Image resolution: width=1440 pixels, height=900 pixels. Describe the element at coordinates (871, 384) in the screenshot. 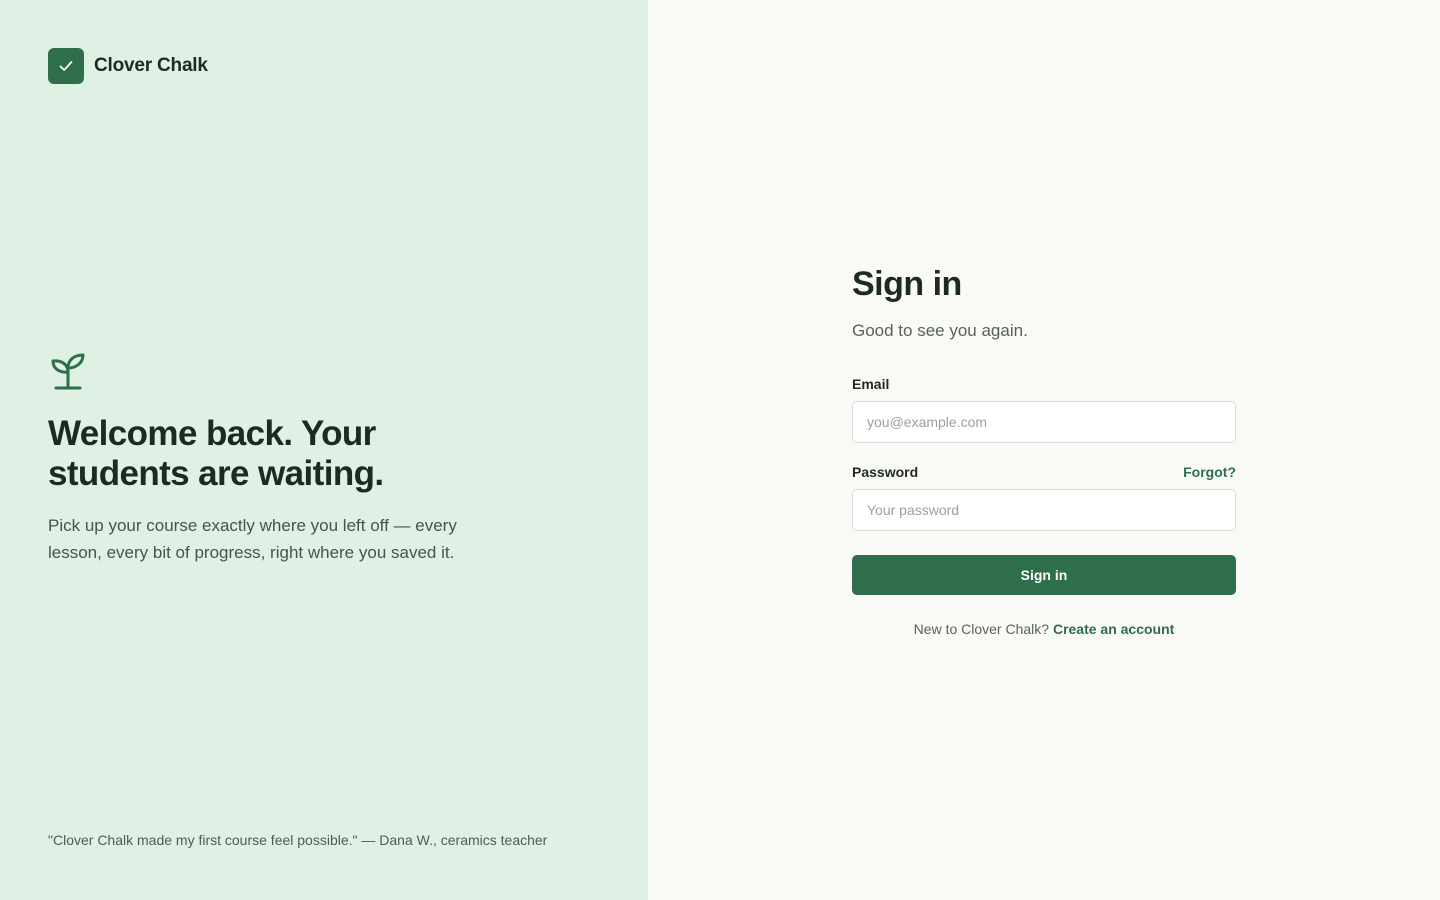

I see `email-label: Email` at that location.